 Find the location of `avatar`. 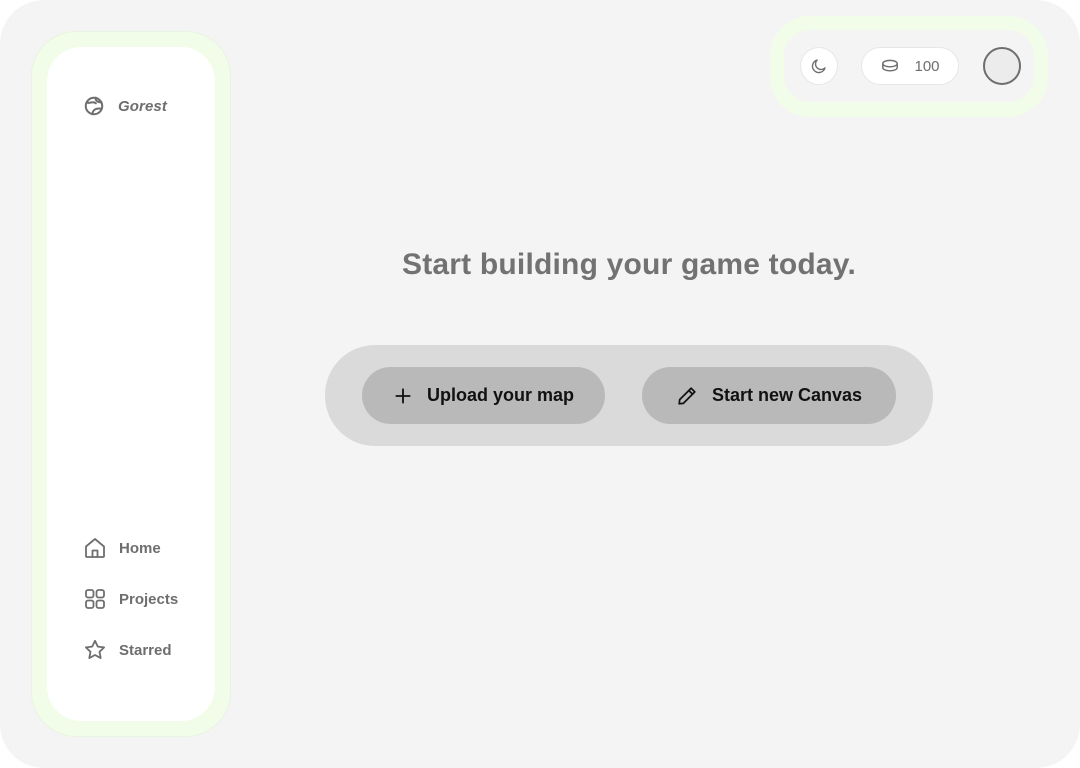

avatar is located at coordinates (1002, 66).